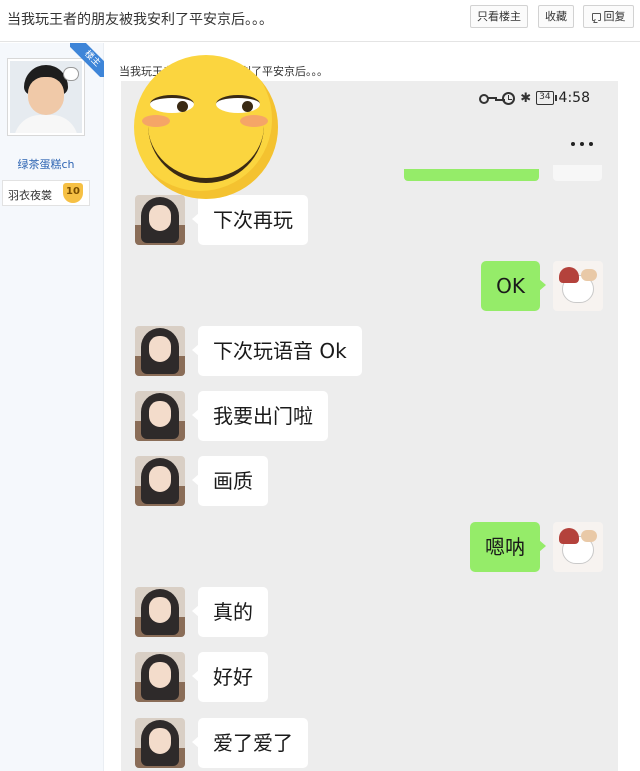 Image resolution: width=640 pixels, height=771 pixels. What do you see at coordinates (370, 351) in the screenshot?
I see `chat-message-left: 下次玩语音 Ok` at bounding box center [370, 351].